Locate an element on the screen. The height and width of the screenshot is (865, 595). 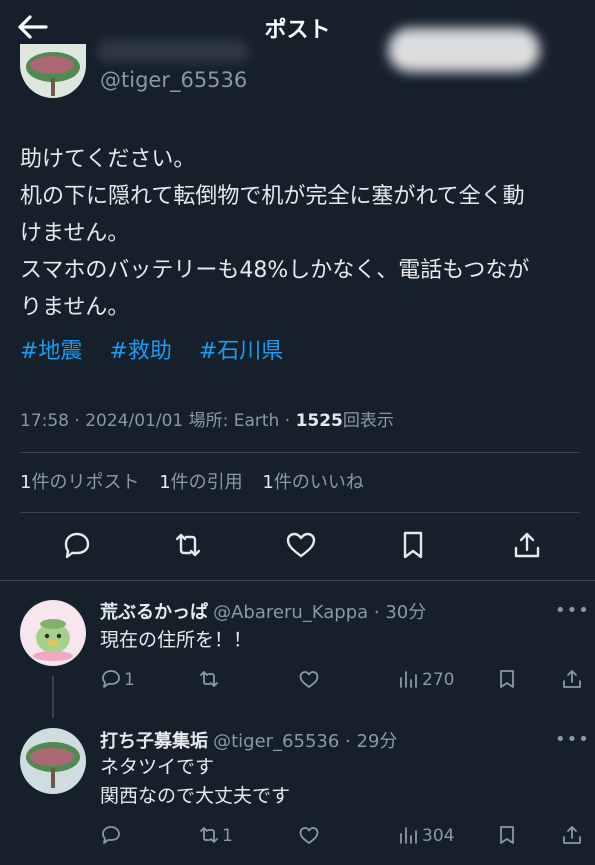
post-line: 机の下に隠れて転倒物で机が完全に塞がれて全く動 is located at coordinates (272, 196).